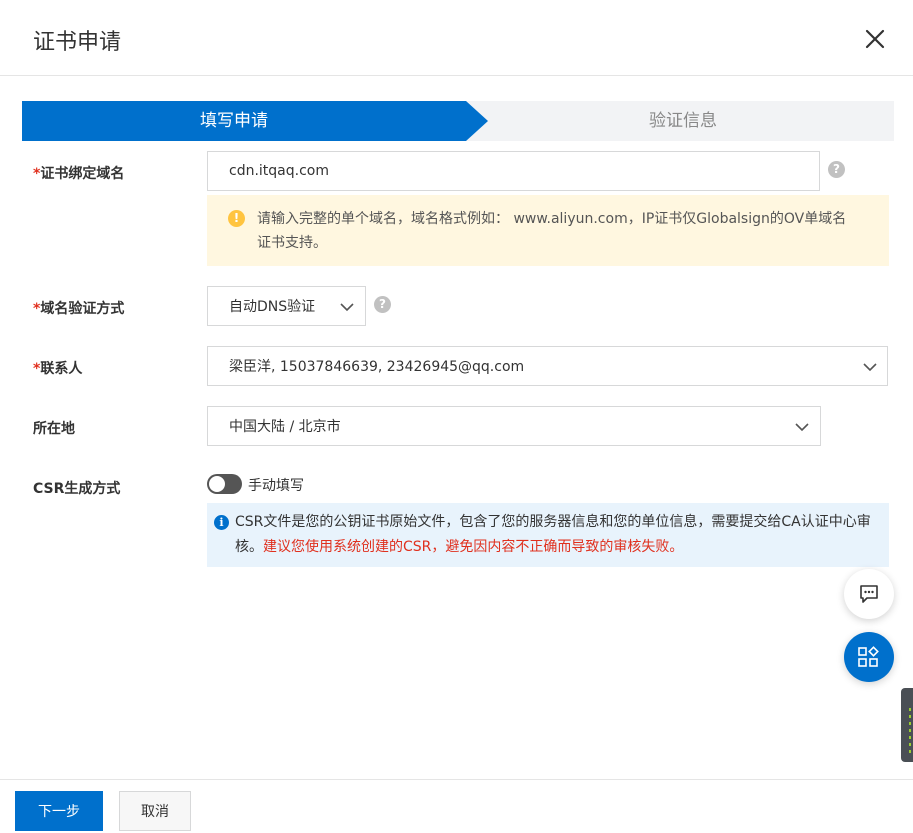 The width and height of the screenshot is (913, 833). I want to click on domain-label: *证书绑定域名, so click(79, 174).